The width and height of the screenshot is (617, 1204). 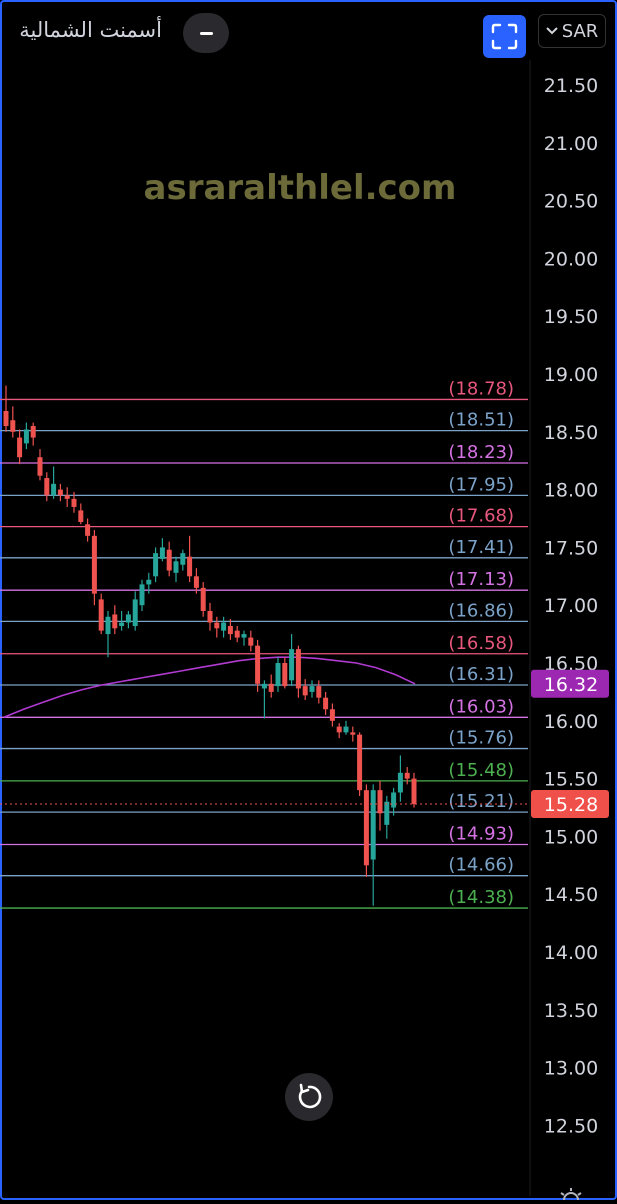 I want to click on level-label: (16.31), so click(x=481, y=674).